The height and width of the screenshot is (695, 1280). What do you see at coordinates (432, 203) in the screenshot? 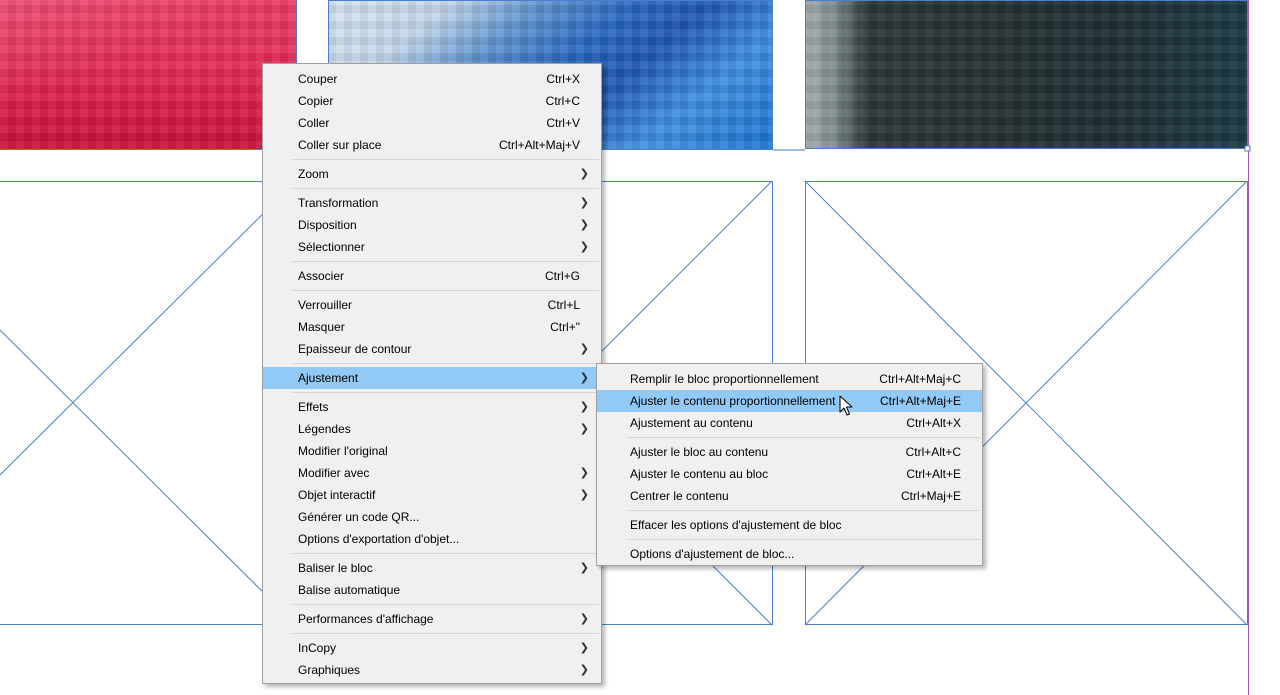
I see `menu-item-transformation: Transformation ❯` at bounding box center [432, 203].